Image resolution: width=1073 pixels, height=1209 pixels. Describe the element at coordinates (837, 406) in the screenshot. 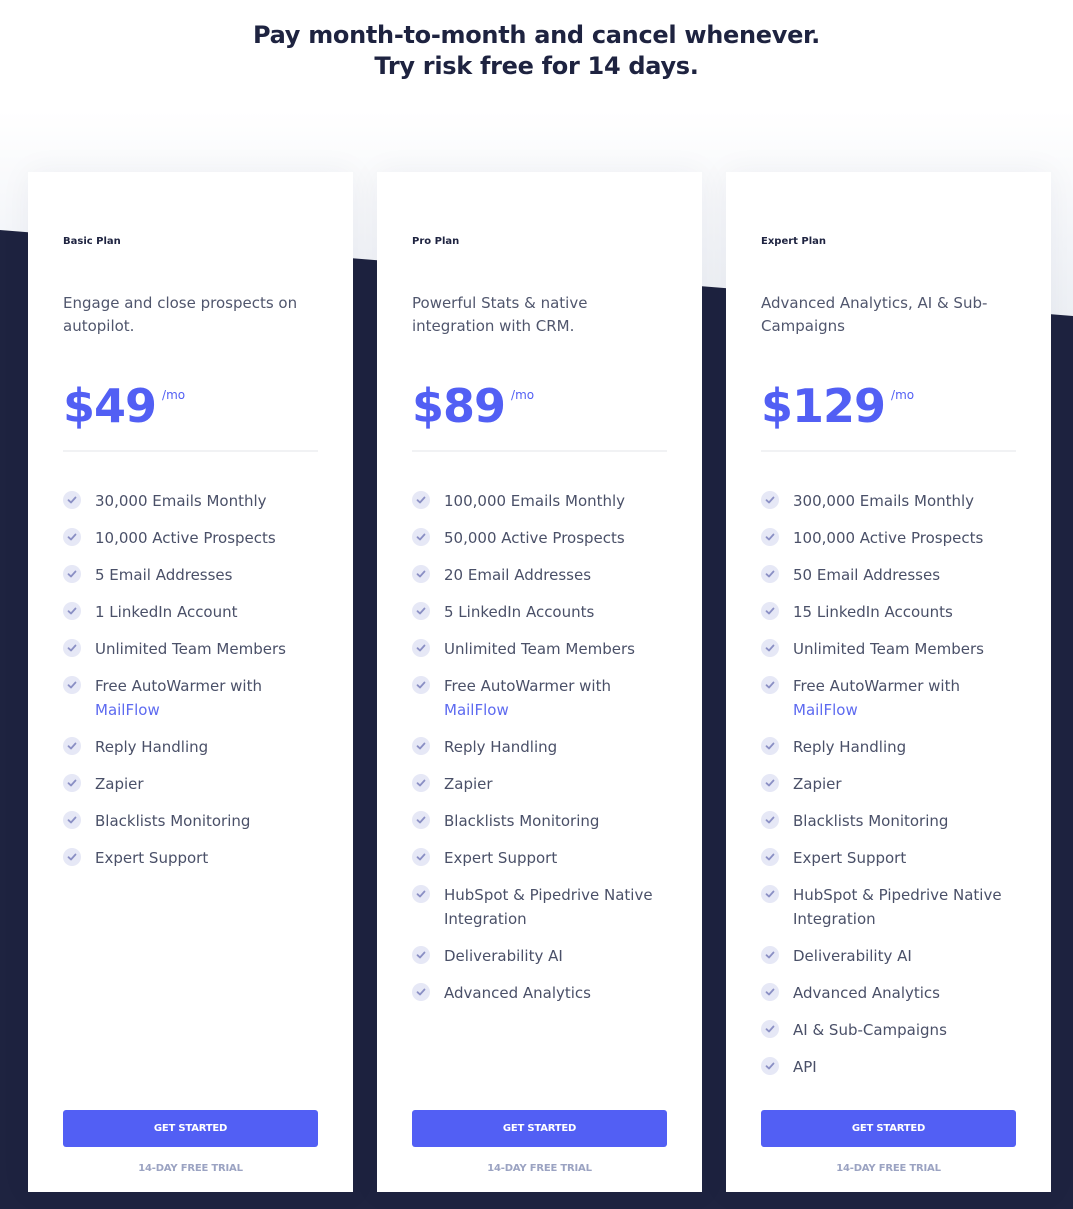

I see `plan-price: $129 /mo` at that location.